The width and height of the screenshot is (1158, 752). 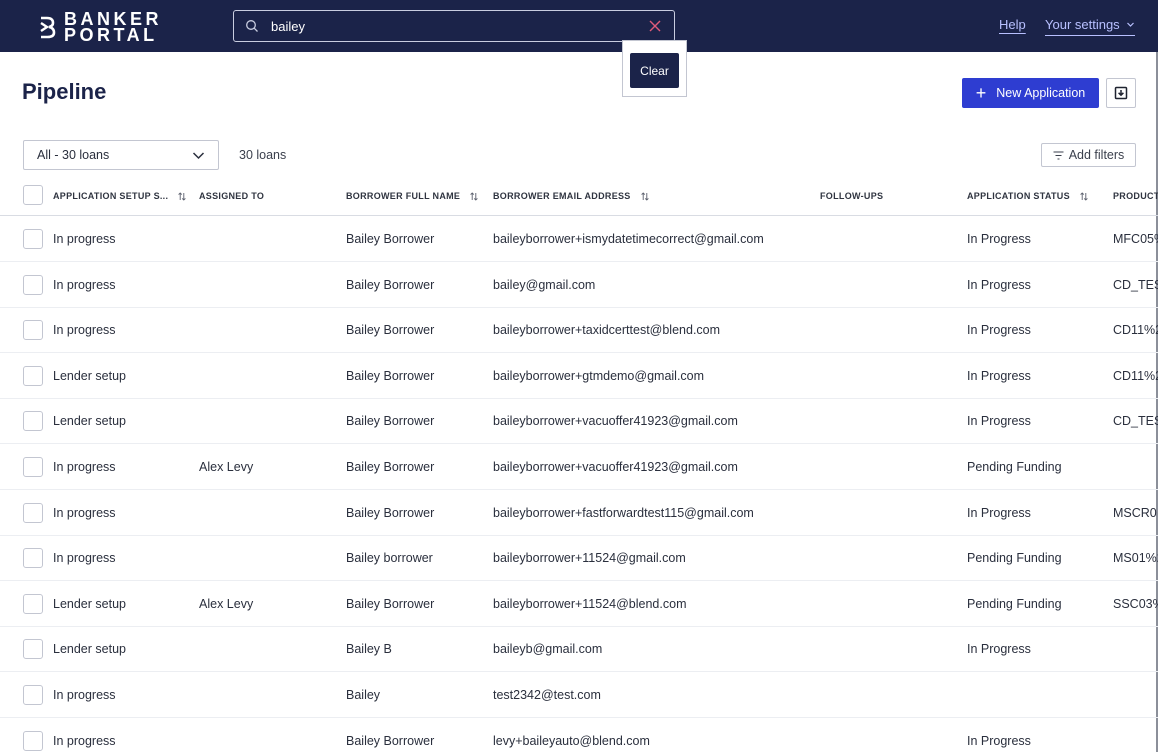 What do you see at coordinates (252, 26) in the screenshot?
I see `search-icon` at bounding box center [252, 26].